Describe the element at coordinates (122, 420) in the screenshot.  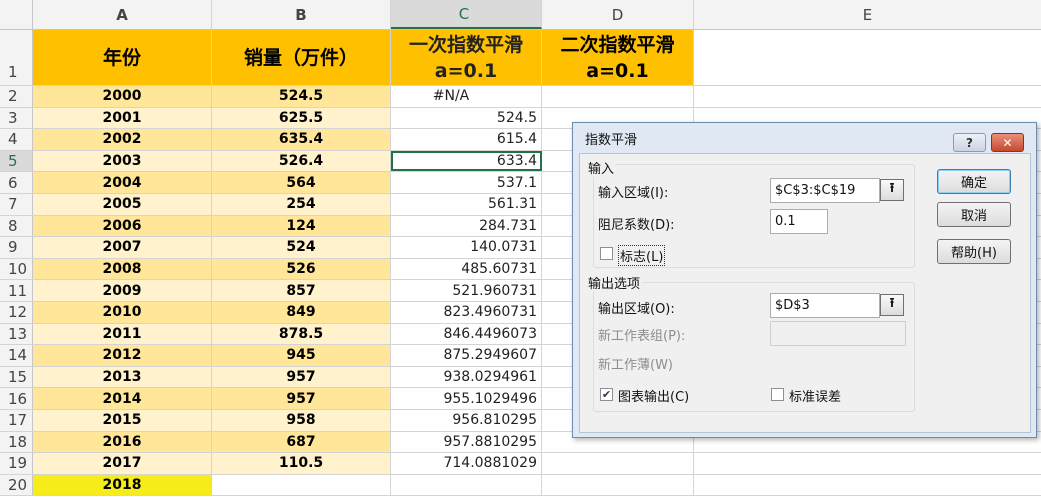
I see `cell-year: 2015` at that location.